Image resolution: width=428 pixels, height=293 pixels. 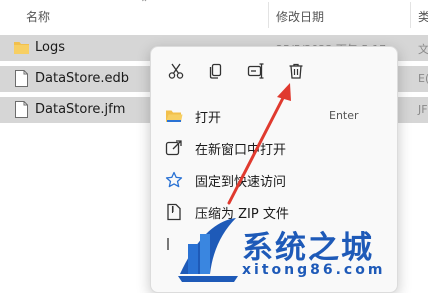 I want to click on delete-icon, so click(x=296, y=71).